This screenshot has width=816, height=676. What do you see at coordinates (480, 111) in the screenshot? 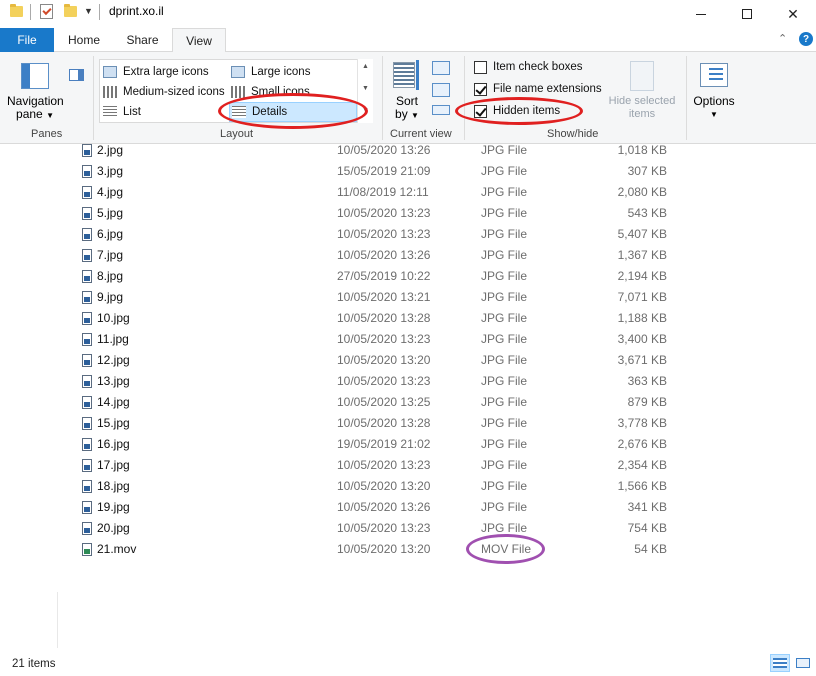
I see `hidden-items-checkbox` at bounding box center [480, 111].